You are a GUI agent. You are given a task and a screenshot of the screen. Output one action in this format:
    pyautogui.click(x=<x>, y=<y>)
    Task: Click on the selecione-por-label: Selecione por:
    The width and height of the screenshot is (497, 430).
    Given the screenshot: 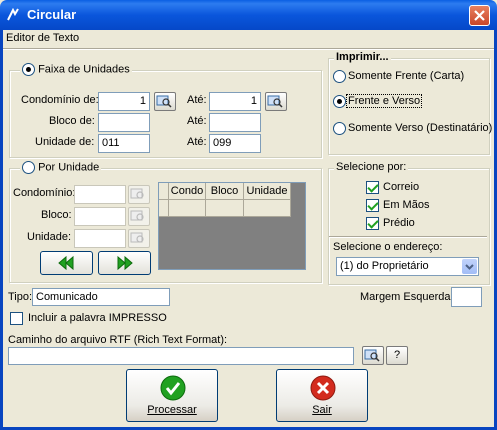 What is the action you would take?
    pyautogui.click(x=371, y=167)
    